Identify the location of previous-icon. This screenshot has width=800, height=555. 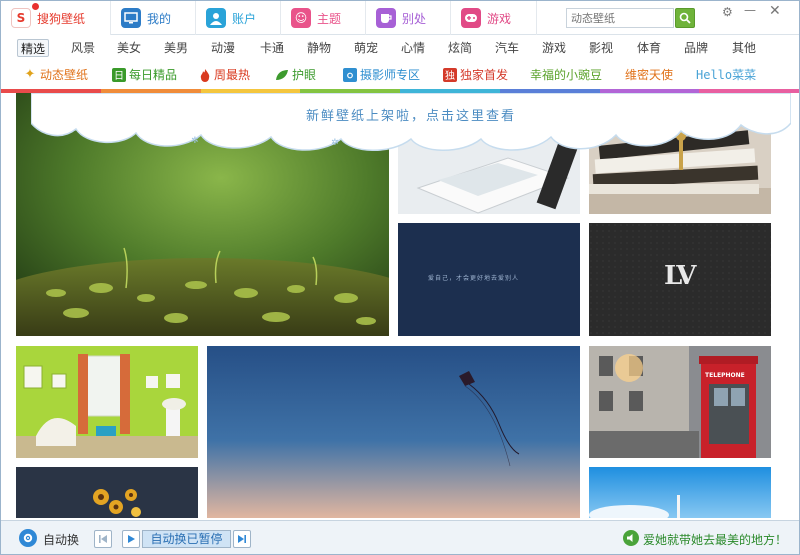
(103, 539).